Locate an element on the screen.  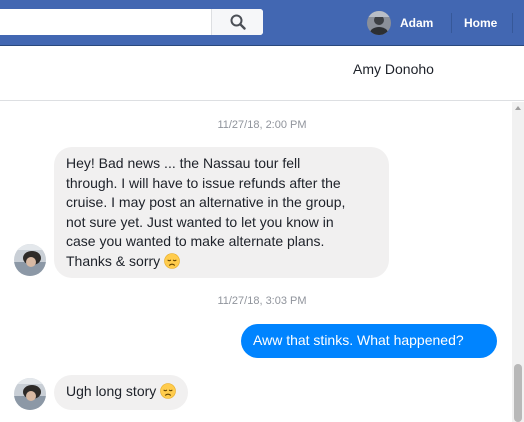
message-timestamp: 11/27/18, 3:03 PM is located at coordinates (262, 301).